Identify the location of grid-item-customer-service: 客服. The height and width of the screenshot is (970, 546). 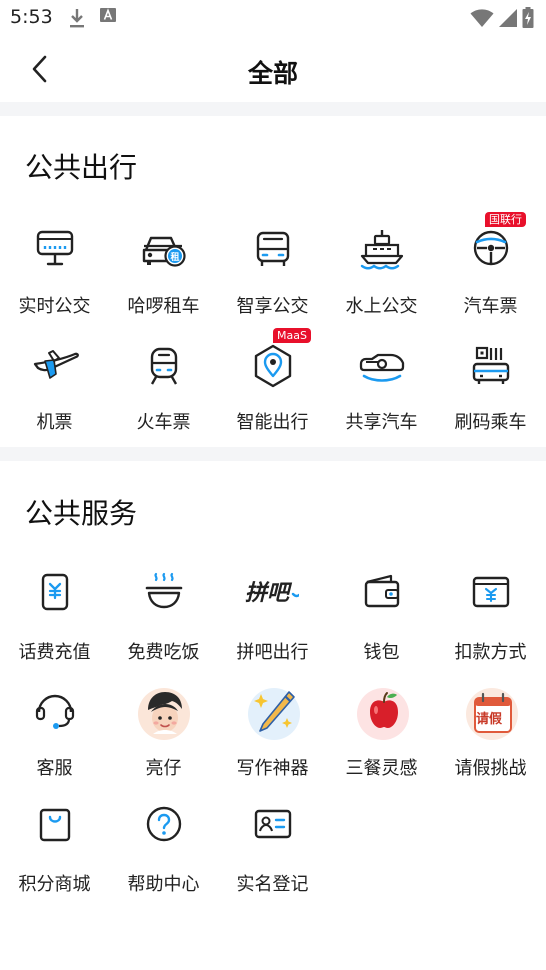
(54, 743).